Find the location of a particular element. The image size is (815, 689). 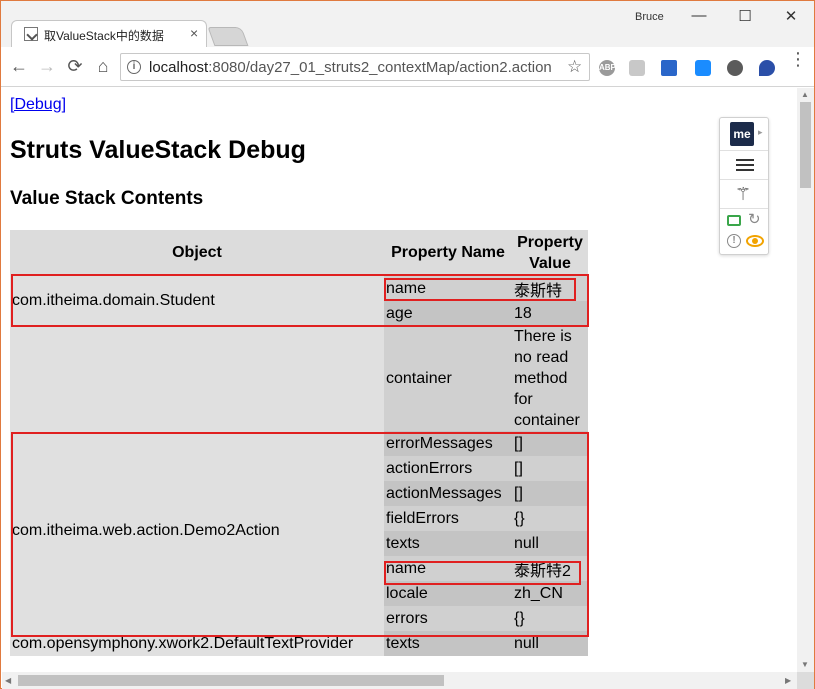

cap-icon is located at coordinates (669, 68).